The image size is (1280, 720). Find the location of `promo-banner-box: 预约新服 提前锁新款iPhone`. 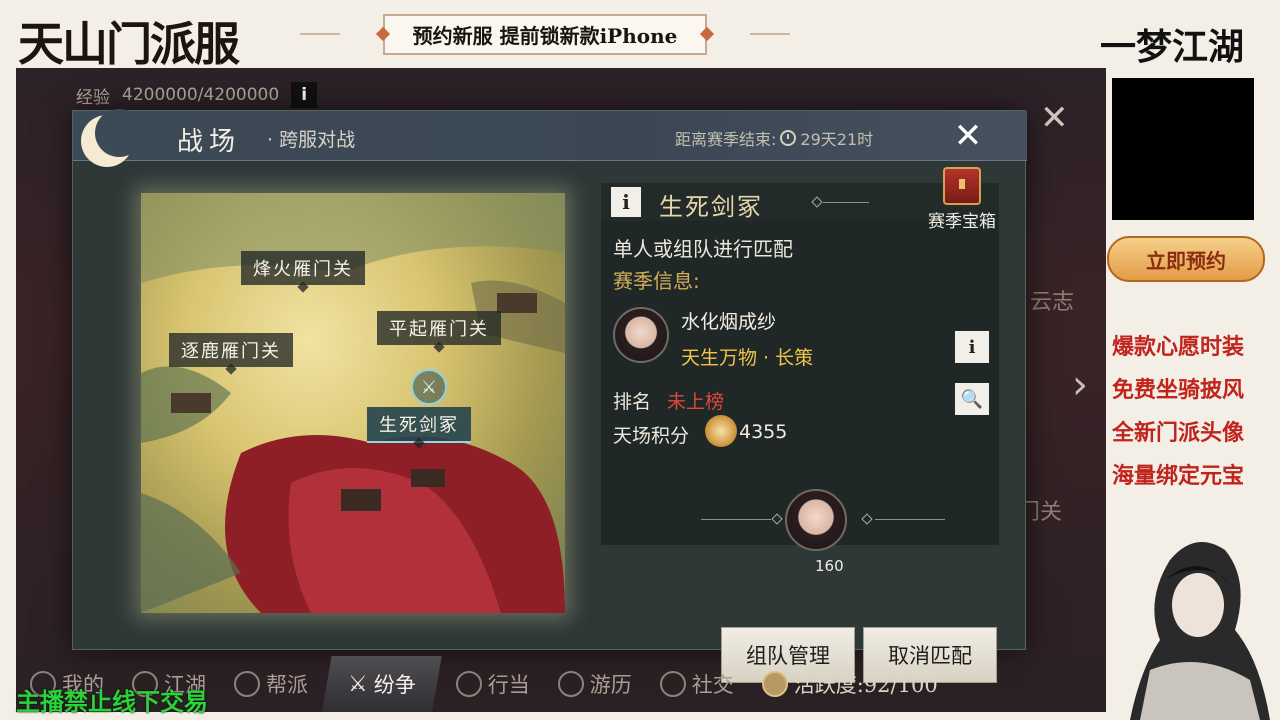

promo-banner-box: 预约新服 提前锁新款iPhone is located at coordinates (545, 34).